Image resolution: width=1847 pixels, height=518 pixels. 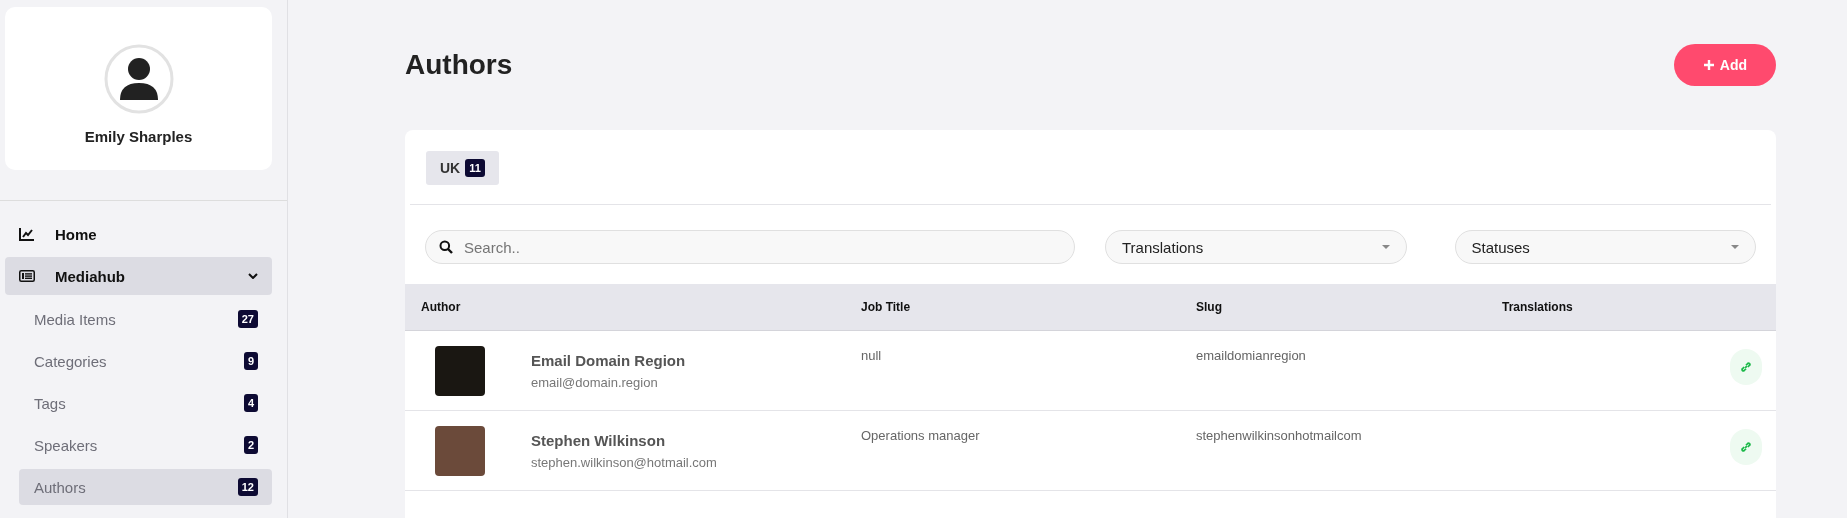 I want to click on nav-subitem: Categories 9, so click(x=145, y=361).